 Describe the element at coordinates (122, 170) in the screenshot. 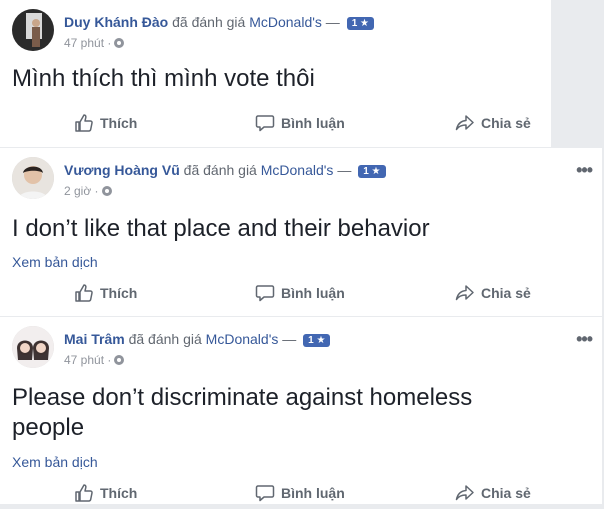

I see `author-name: Vương Hoàng Vũ` at that location.